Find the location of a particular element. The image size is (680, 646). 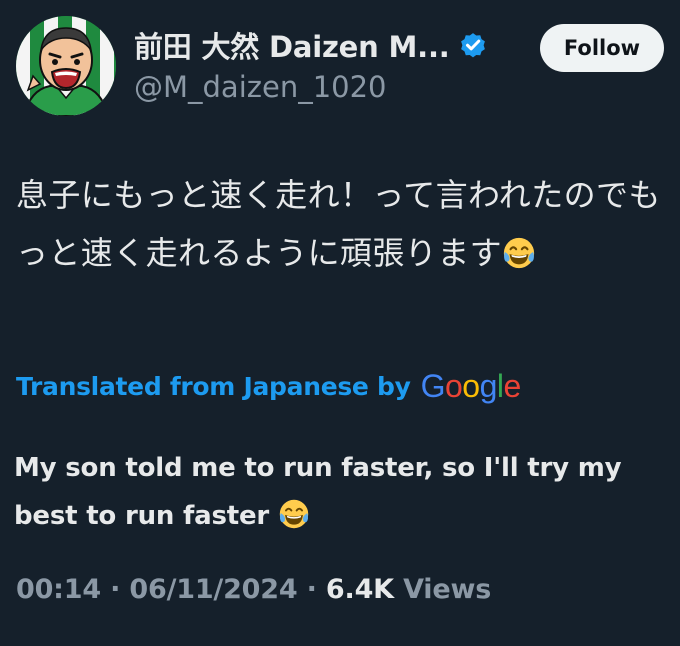

verified-badge-icon is located at coordinates (473, 45).